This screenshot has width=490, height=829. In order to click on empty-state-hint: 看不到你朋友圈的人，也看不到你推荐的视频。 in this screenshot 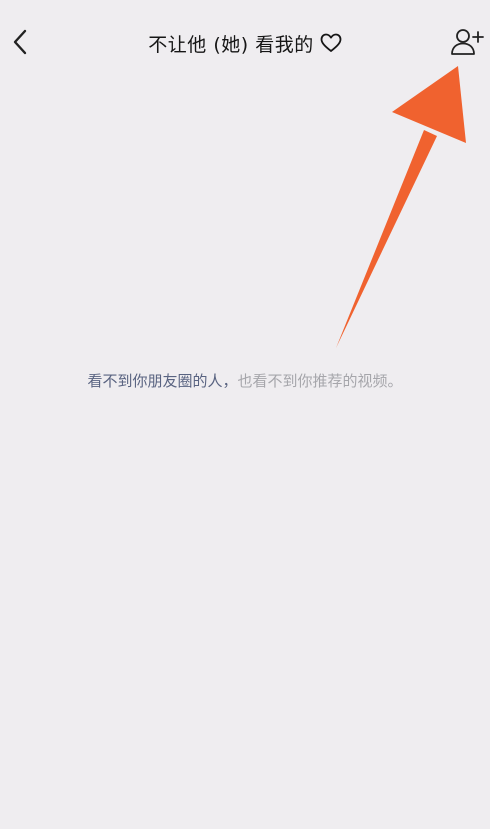, I will do `click(245, 380)`.